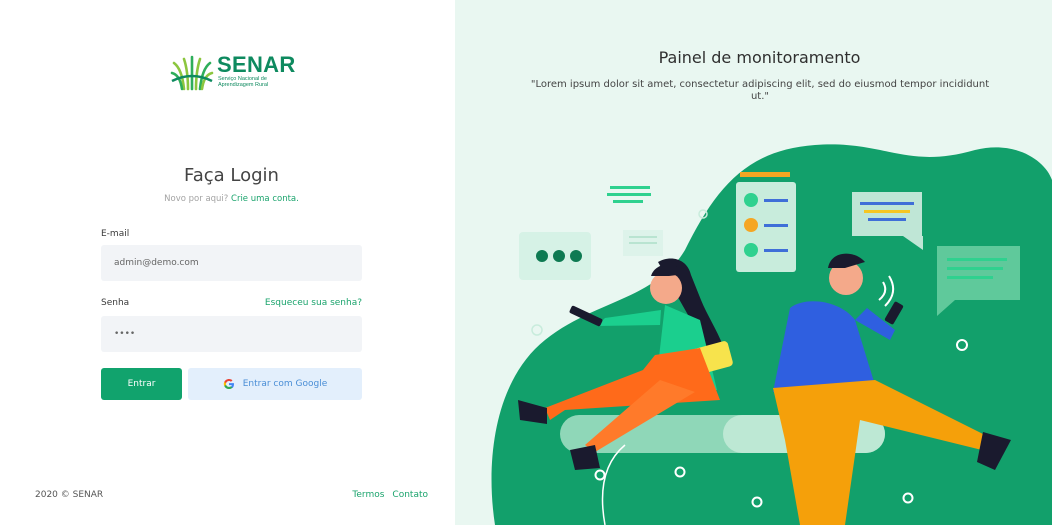 This screenshot has height=525, width=1052. I want to click on password-field: ••••, so click(231, 334).